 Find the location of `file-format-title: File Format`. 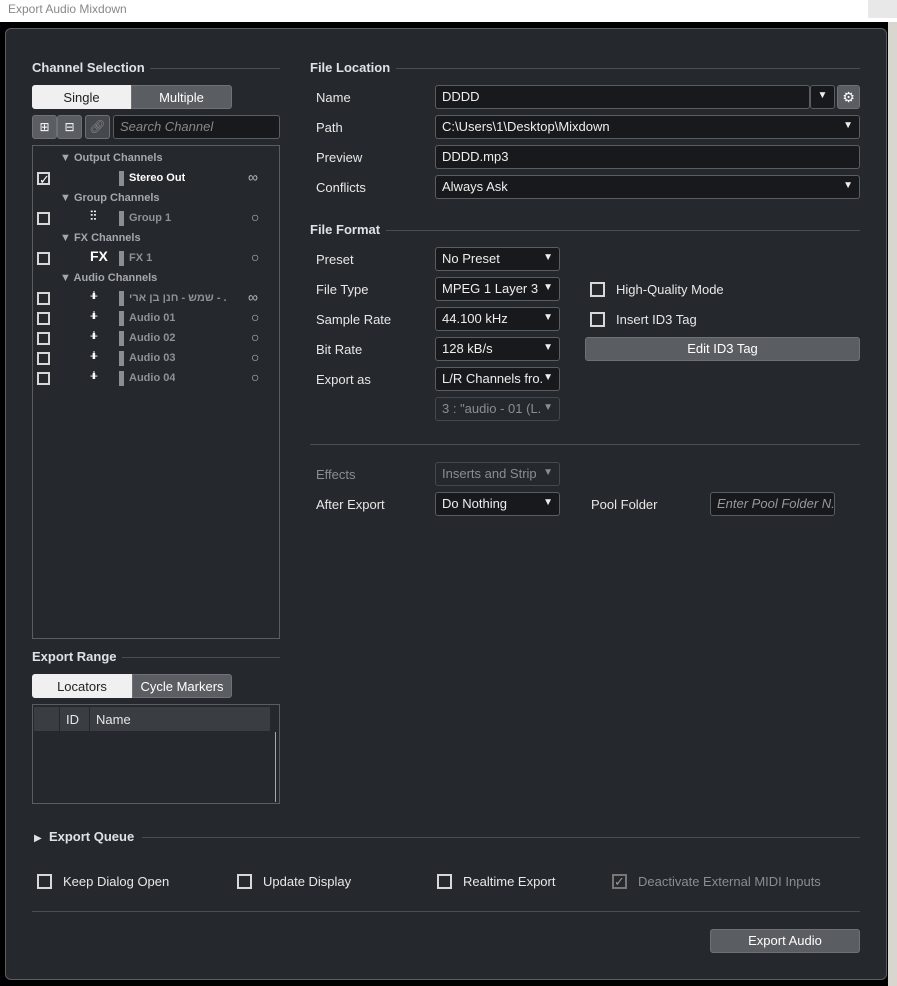

file-format-title: File Format is located at coordinates (345, 229).